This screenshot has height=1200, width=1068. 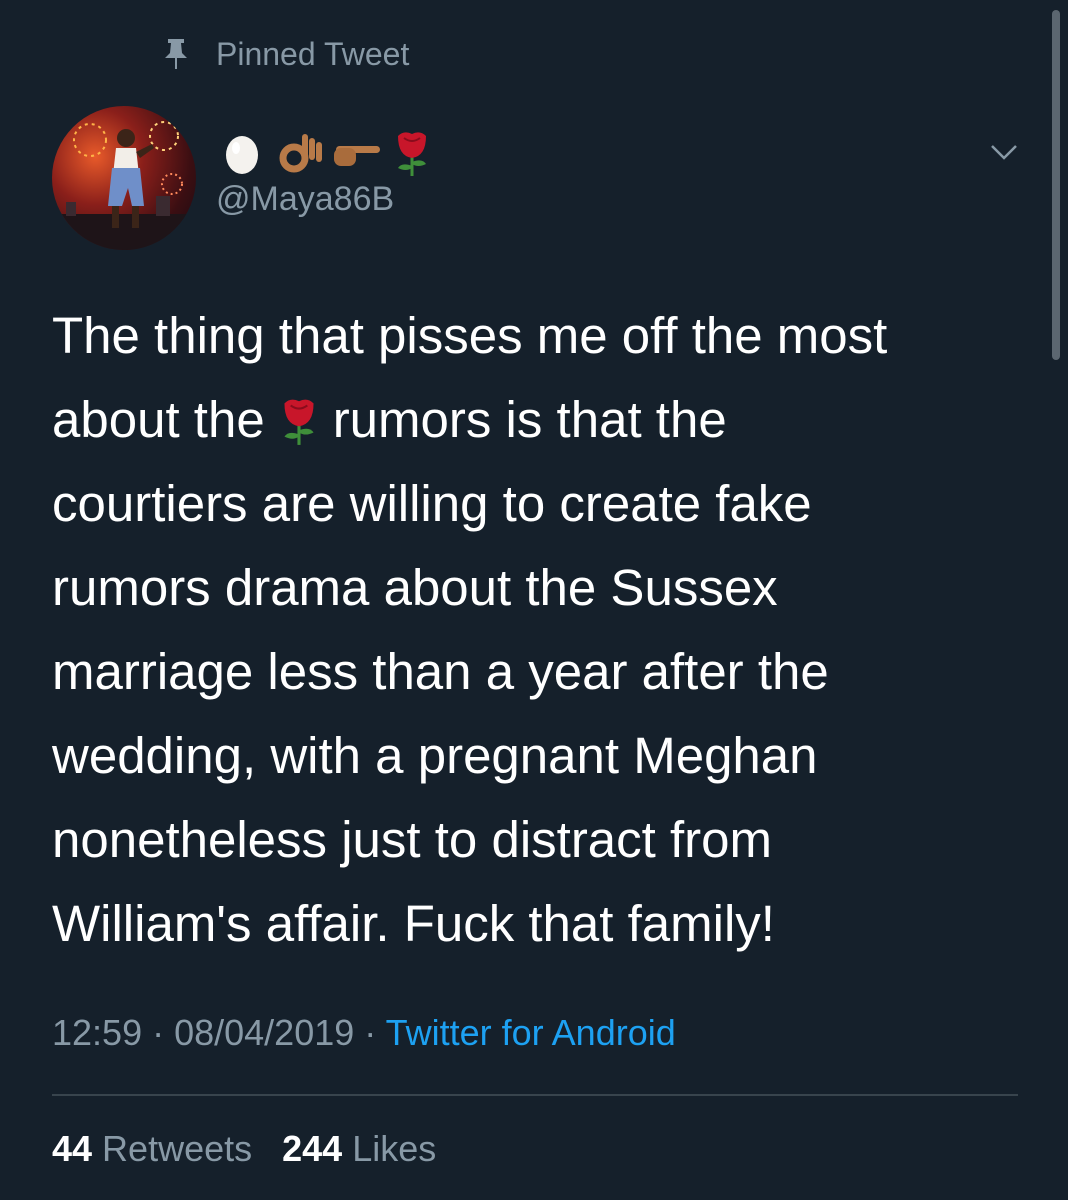 What do you see at coordinates (172, 1148) in the screenshot?
I see `retweets-label: Retweets` at bounding box center [172, 1148].